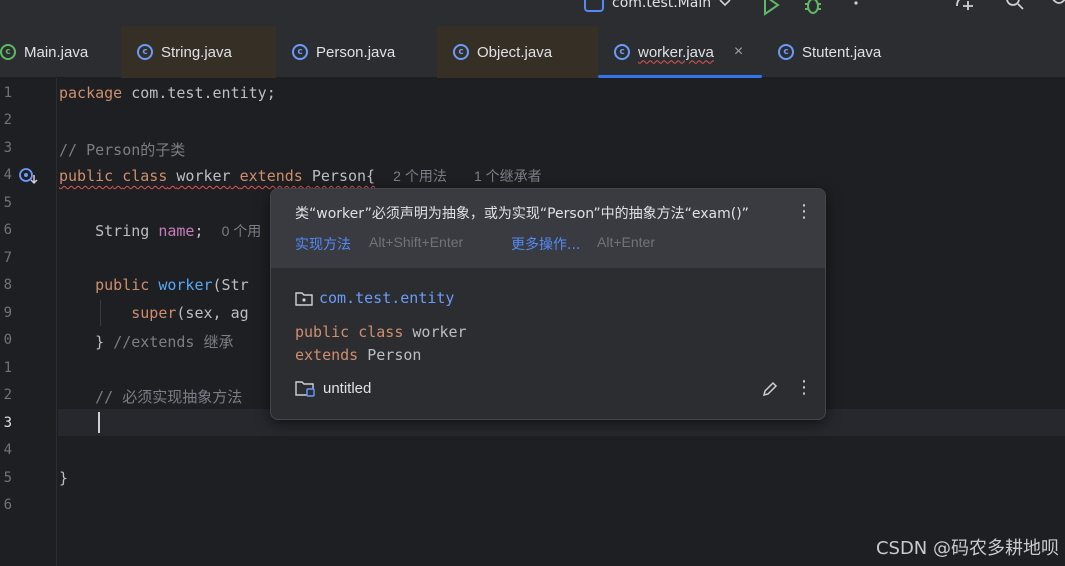  What do you see at coordinates (343, 176) in the screenshot?
I see `parent-class: Person{` at bounding box center [343, 176].